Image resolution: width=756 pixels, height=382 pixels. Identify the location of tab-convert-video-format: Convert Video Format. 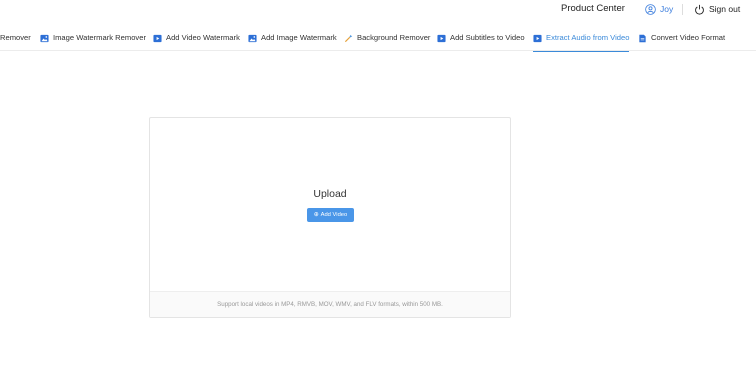
(681, 39).